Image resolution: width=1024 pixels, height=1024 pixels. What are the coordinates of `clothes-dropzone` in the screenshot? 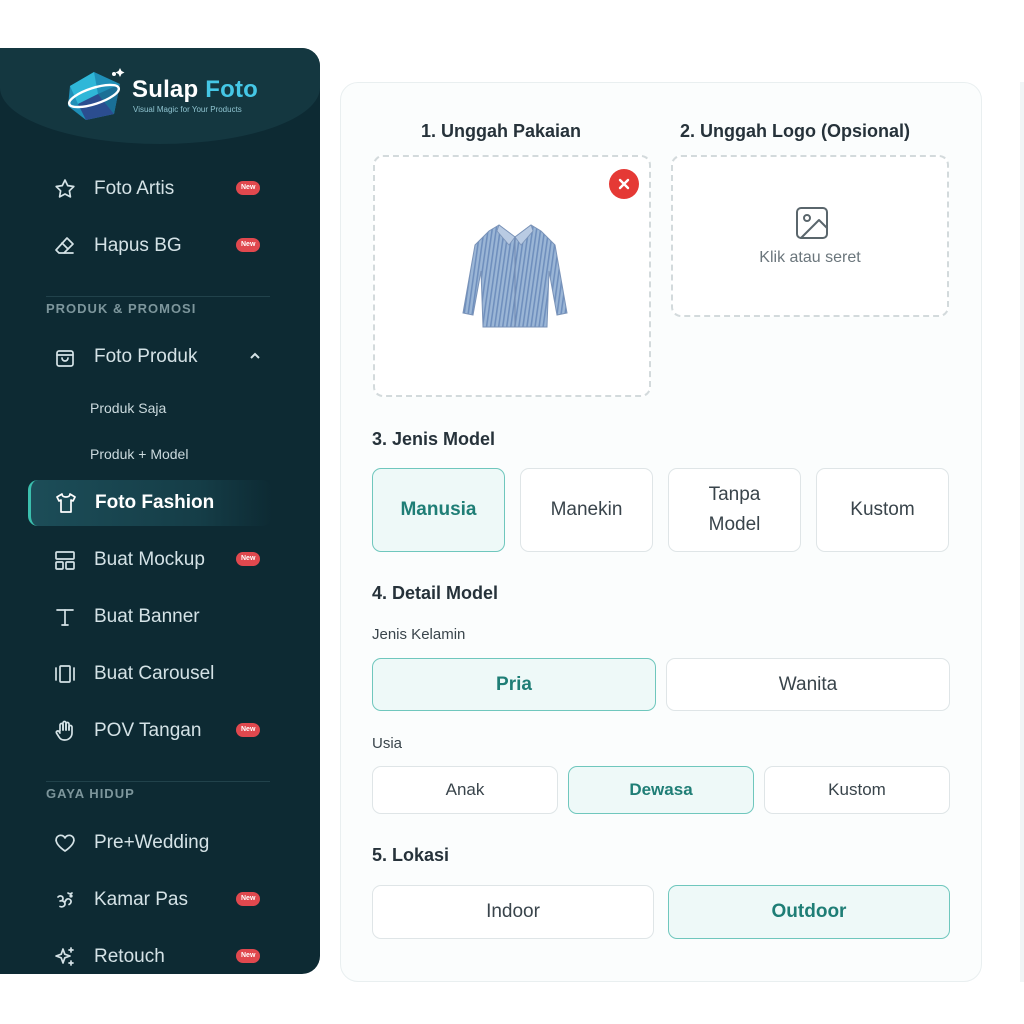 It's located at (512, 276).